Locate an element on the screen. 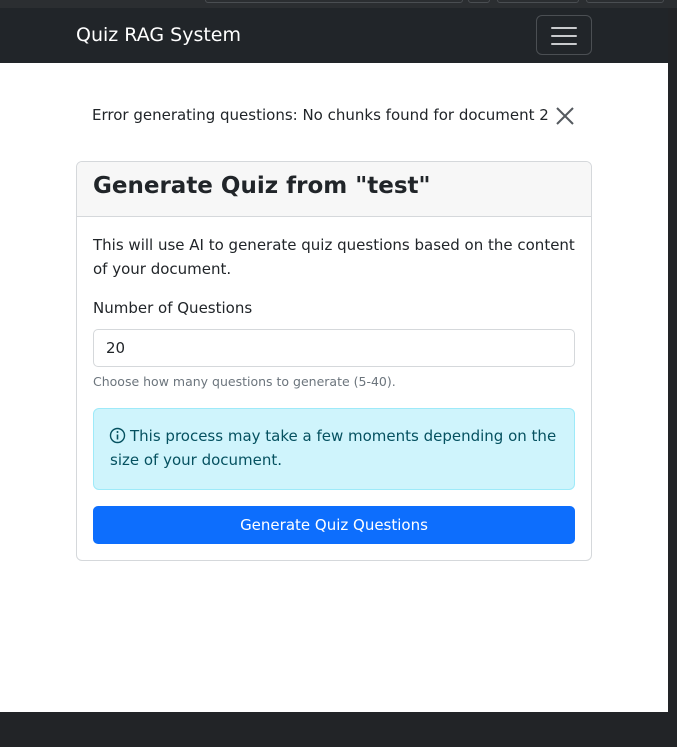 This screenshot has height=747, width=677. generate-quiz-button: Generate Quiz Questions is located at coordinates (334, 525).